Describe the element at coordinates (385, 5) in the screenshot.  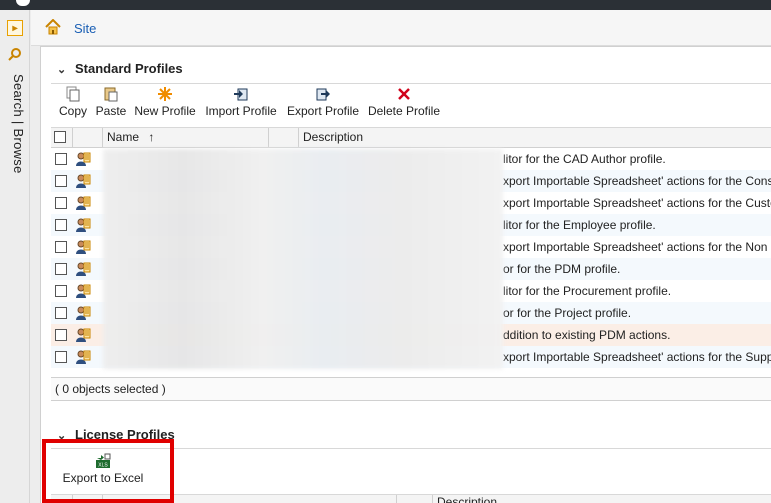
I see `top-bar` at that location.